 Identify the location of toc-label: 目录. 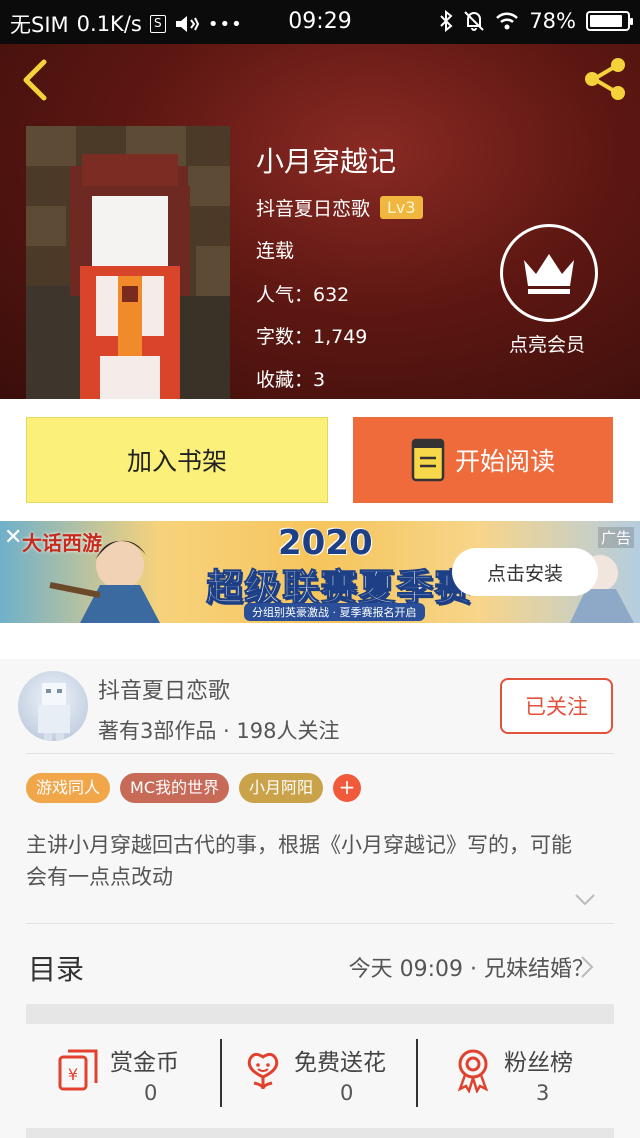
(56, 968).